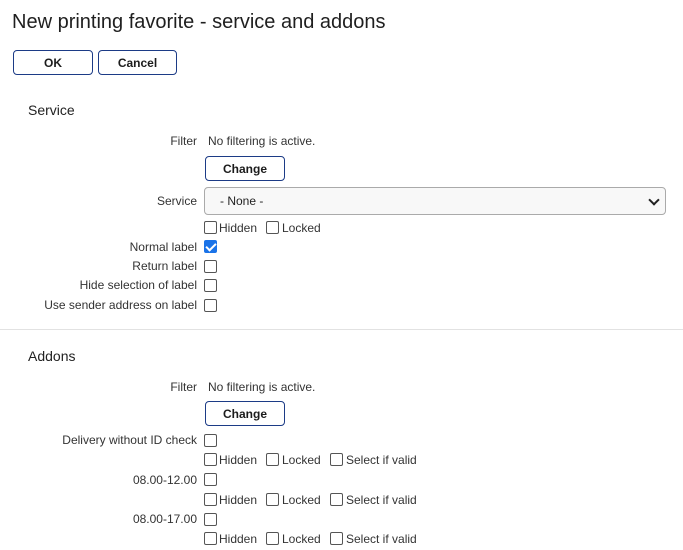 Image resolution: width=683 pixels, height=550 pixels. What do you see at coordinates (242, 201) in the screenshot?
I see `service-select-value: - None -` at bounding box center [242, 201].